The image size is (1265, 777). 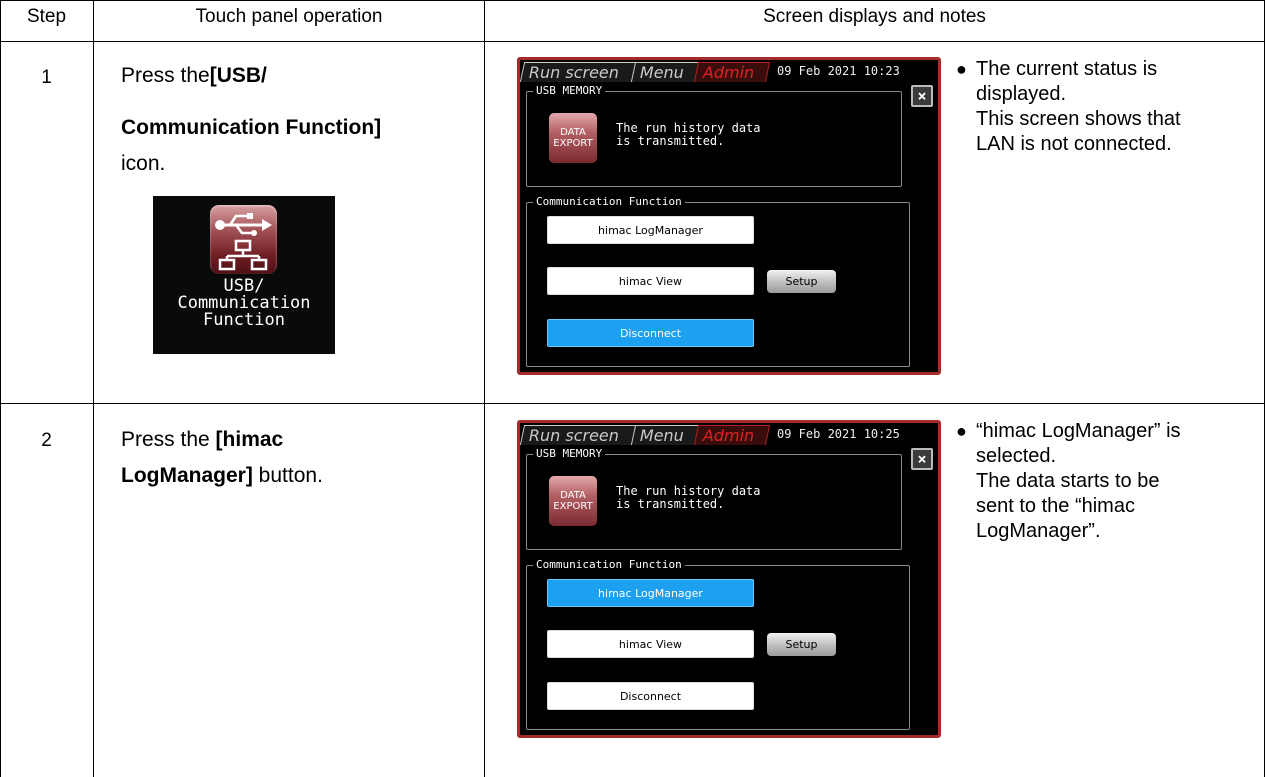 I want to click on note-line: displayed., so click(x=1021, y=94).